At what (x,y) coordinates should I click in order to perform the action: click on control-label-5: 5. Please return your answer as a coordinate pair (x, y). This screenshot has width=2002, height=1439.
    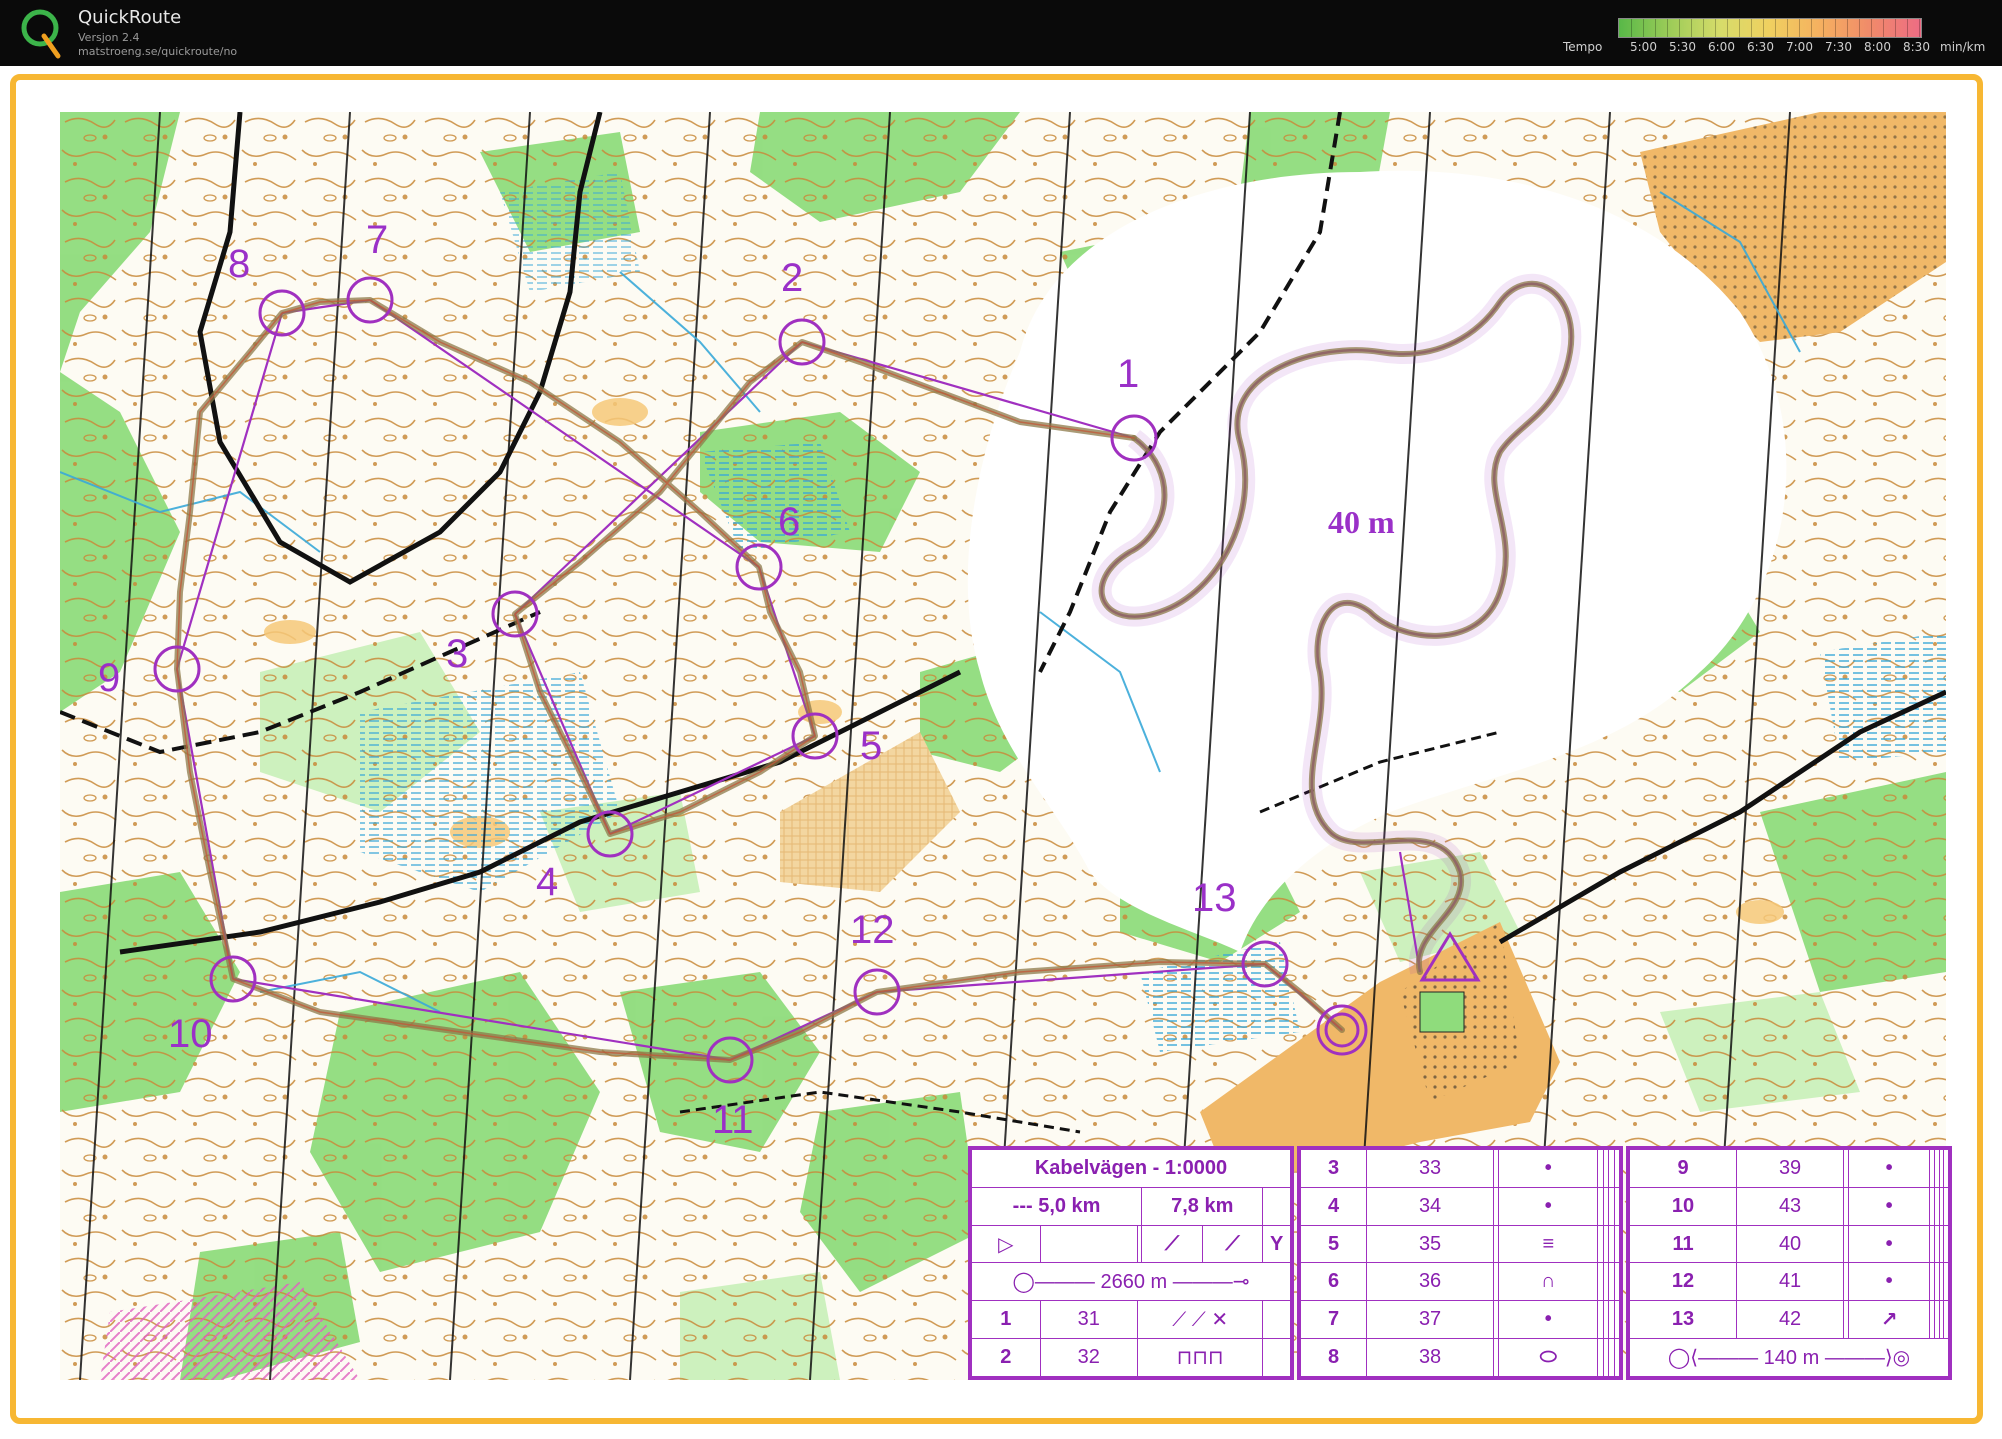
    Looking at the image, I should click on (871, 746).